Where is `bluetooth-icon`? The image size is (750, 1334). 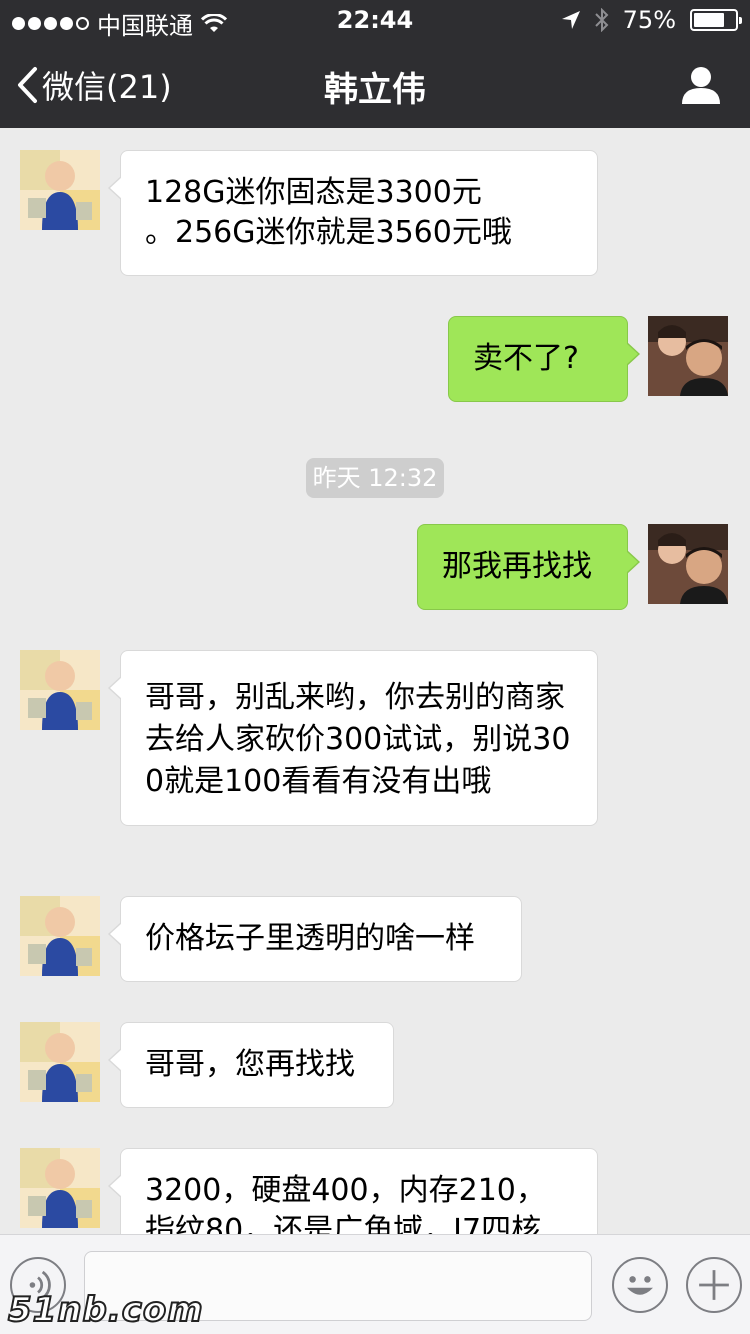 bluetooth-icon is located at coordinates (601, 20).